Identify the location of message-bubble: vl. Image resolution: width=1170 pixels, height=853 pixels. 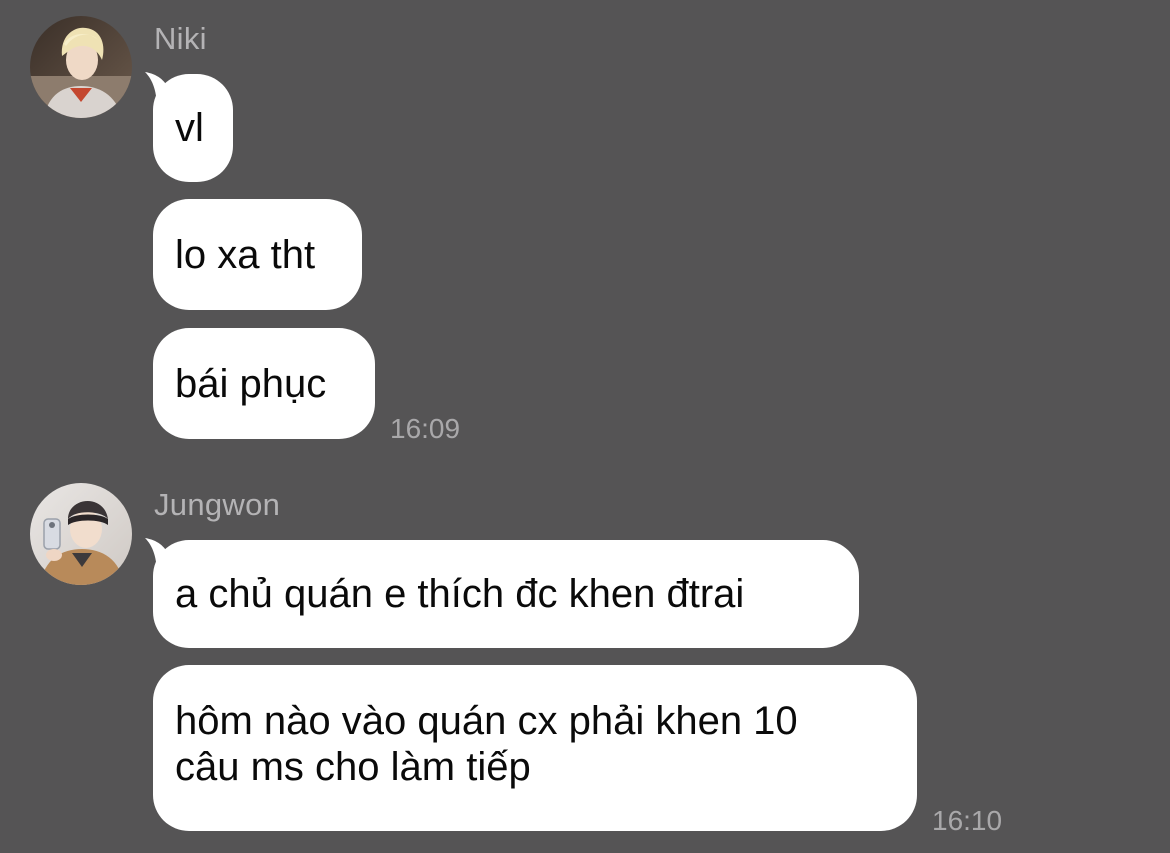
(193, 128).